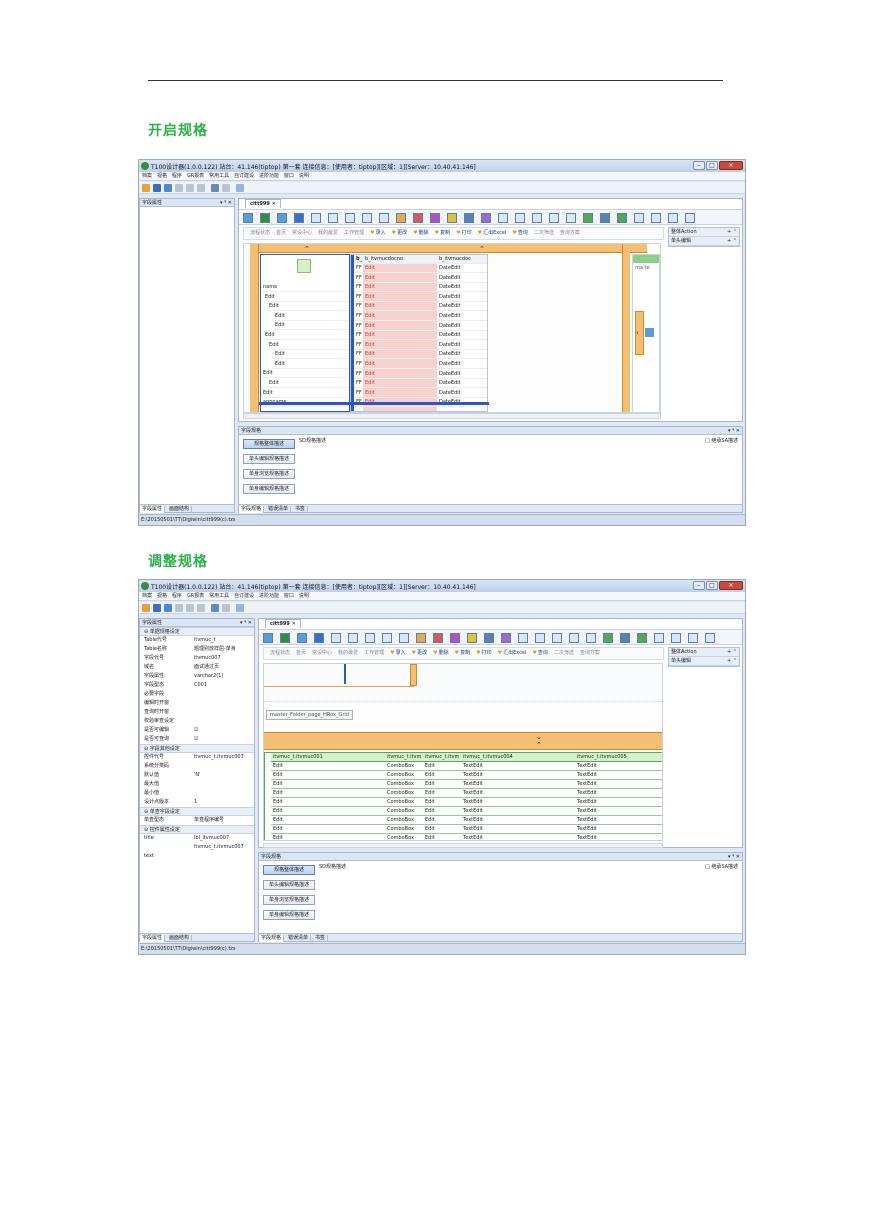  Describe the element at coordinates (219, 649) in the screenshot. I see `property-value: 题理别放样屈-单身` at that location.